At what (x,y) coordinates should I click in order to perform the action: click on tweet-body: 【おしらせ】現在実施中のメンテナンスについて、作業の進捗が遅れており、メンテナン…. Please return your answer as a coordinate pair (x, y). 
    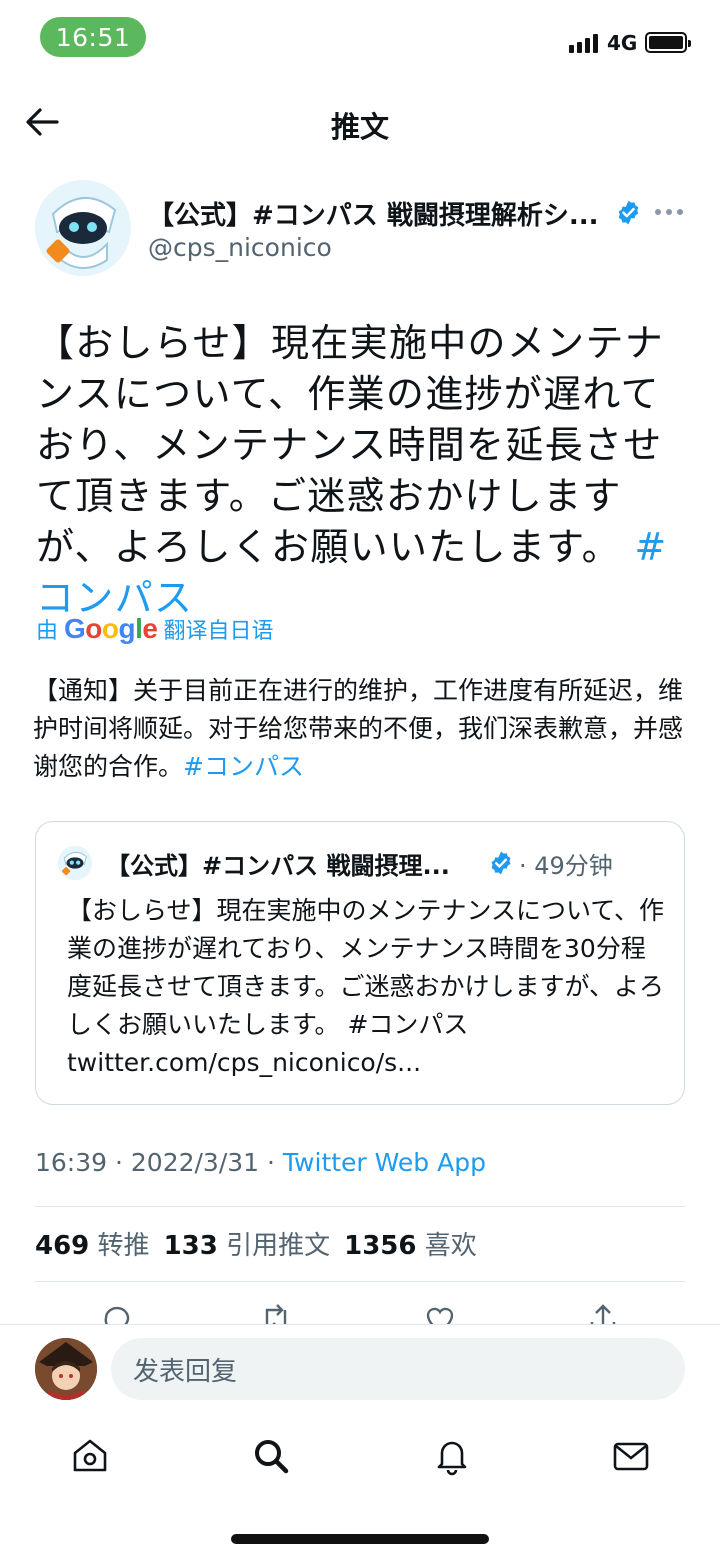
    Looking at the image, I should click on (350, 445).